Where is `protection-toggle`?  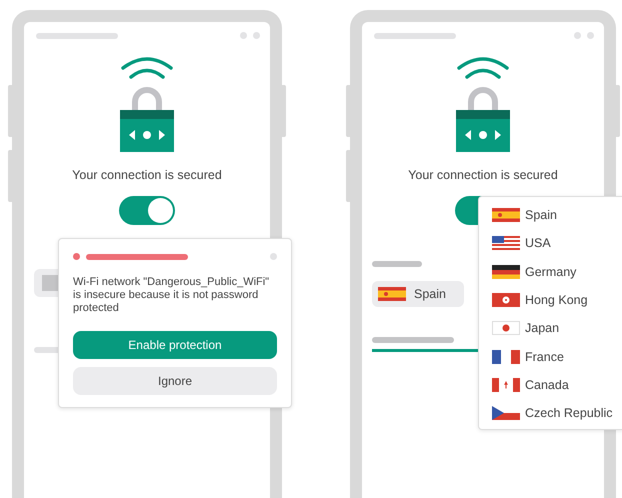
protection-toggle is located at coordinates (147, 210).